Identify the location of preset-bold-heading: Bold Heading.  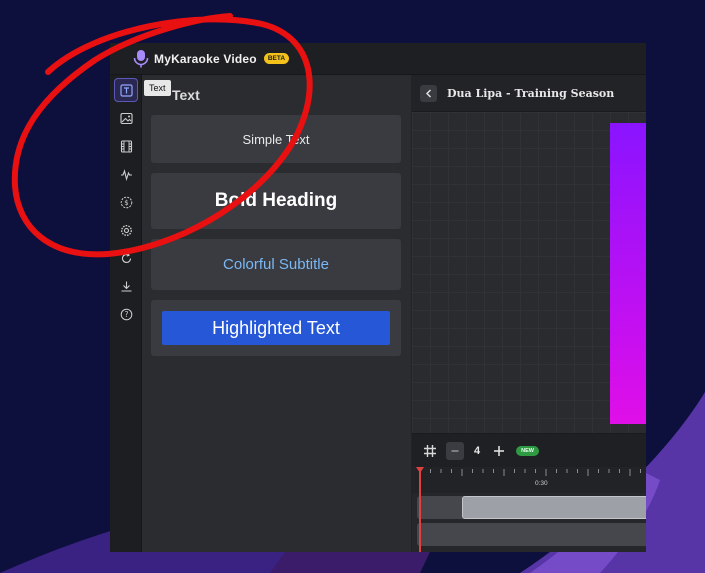
(276, 201).